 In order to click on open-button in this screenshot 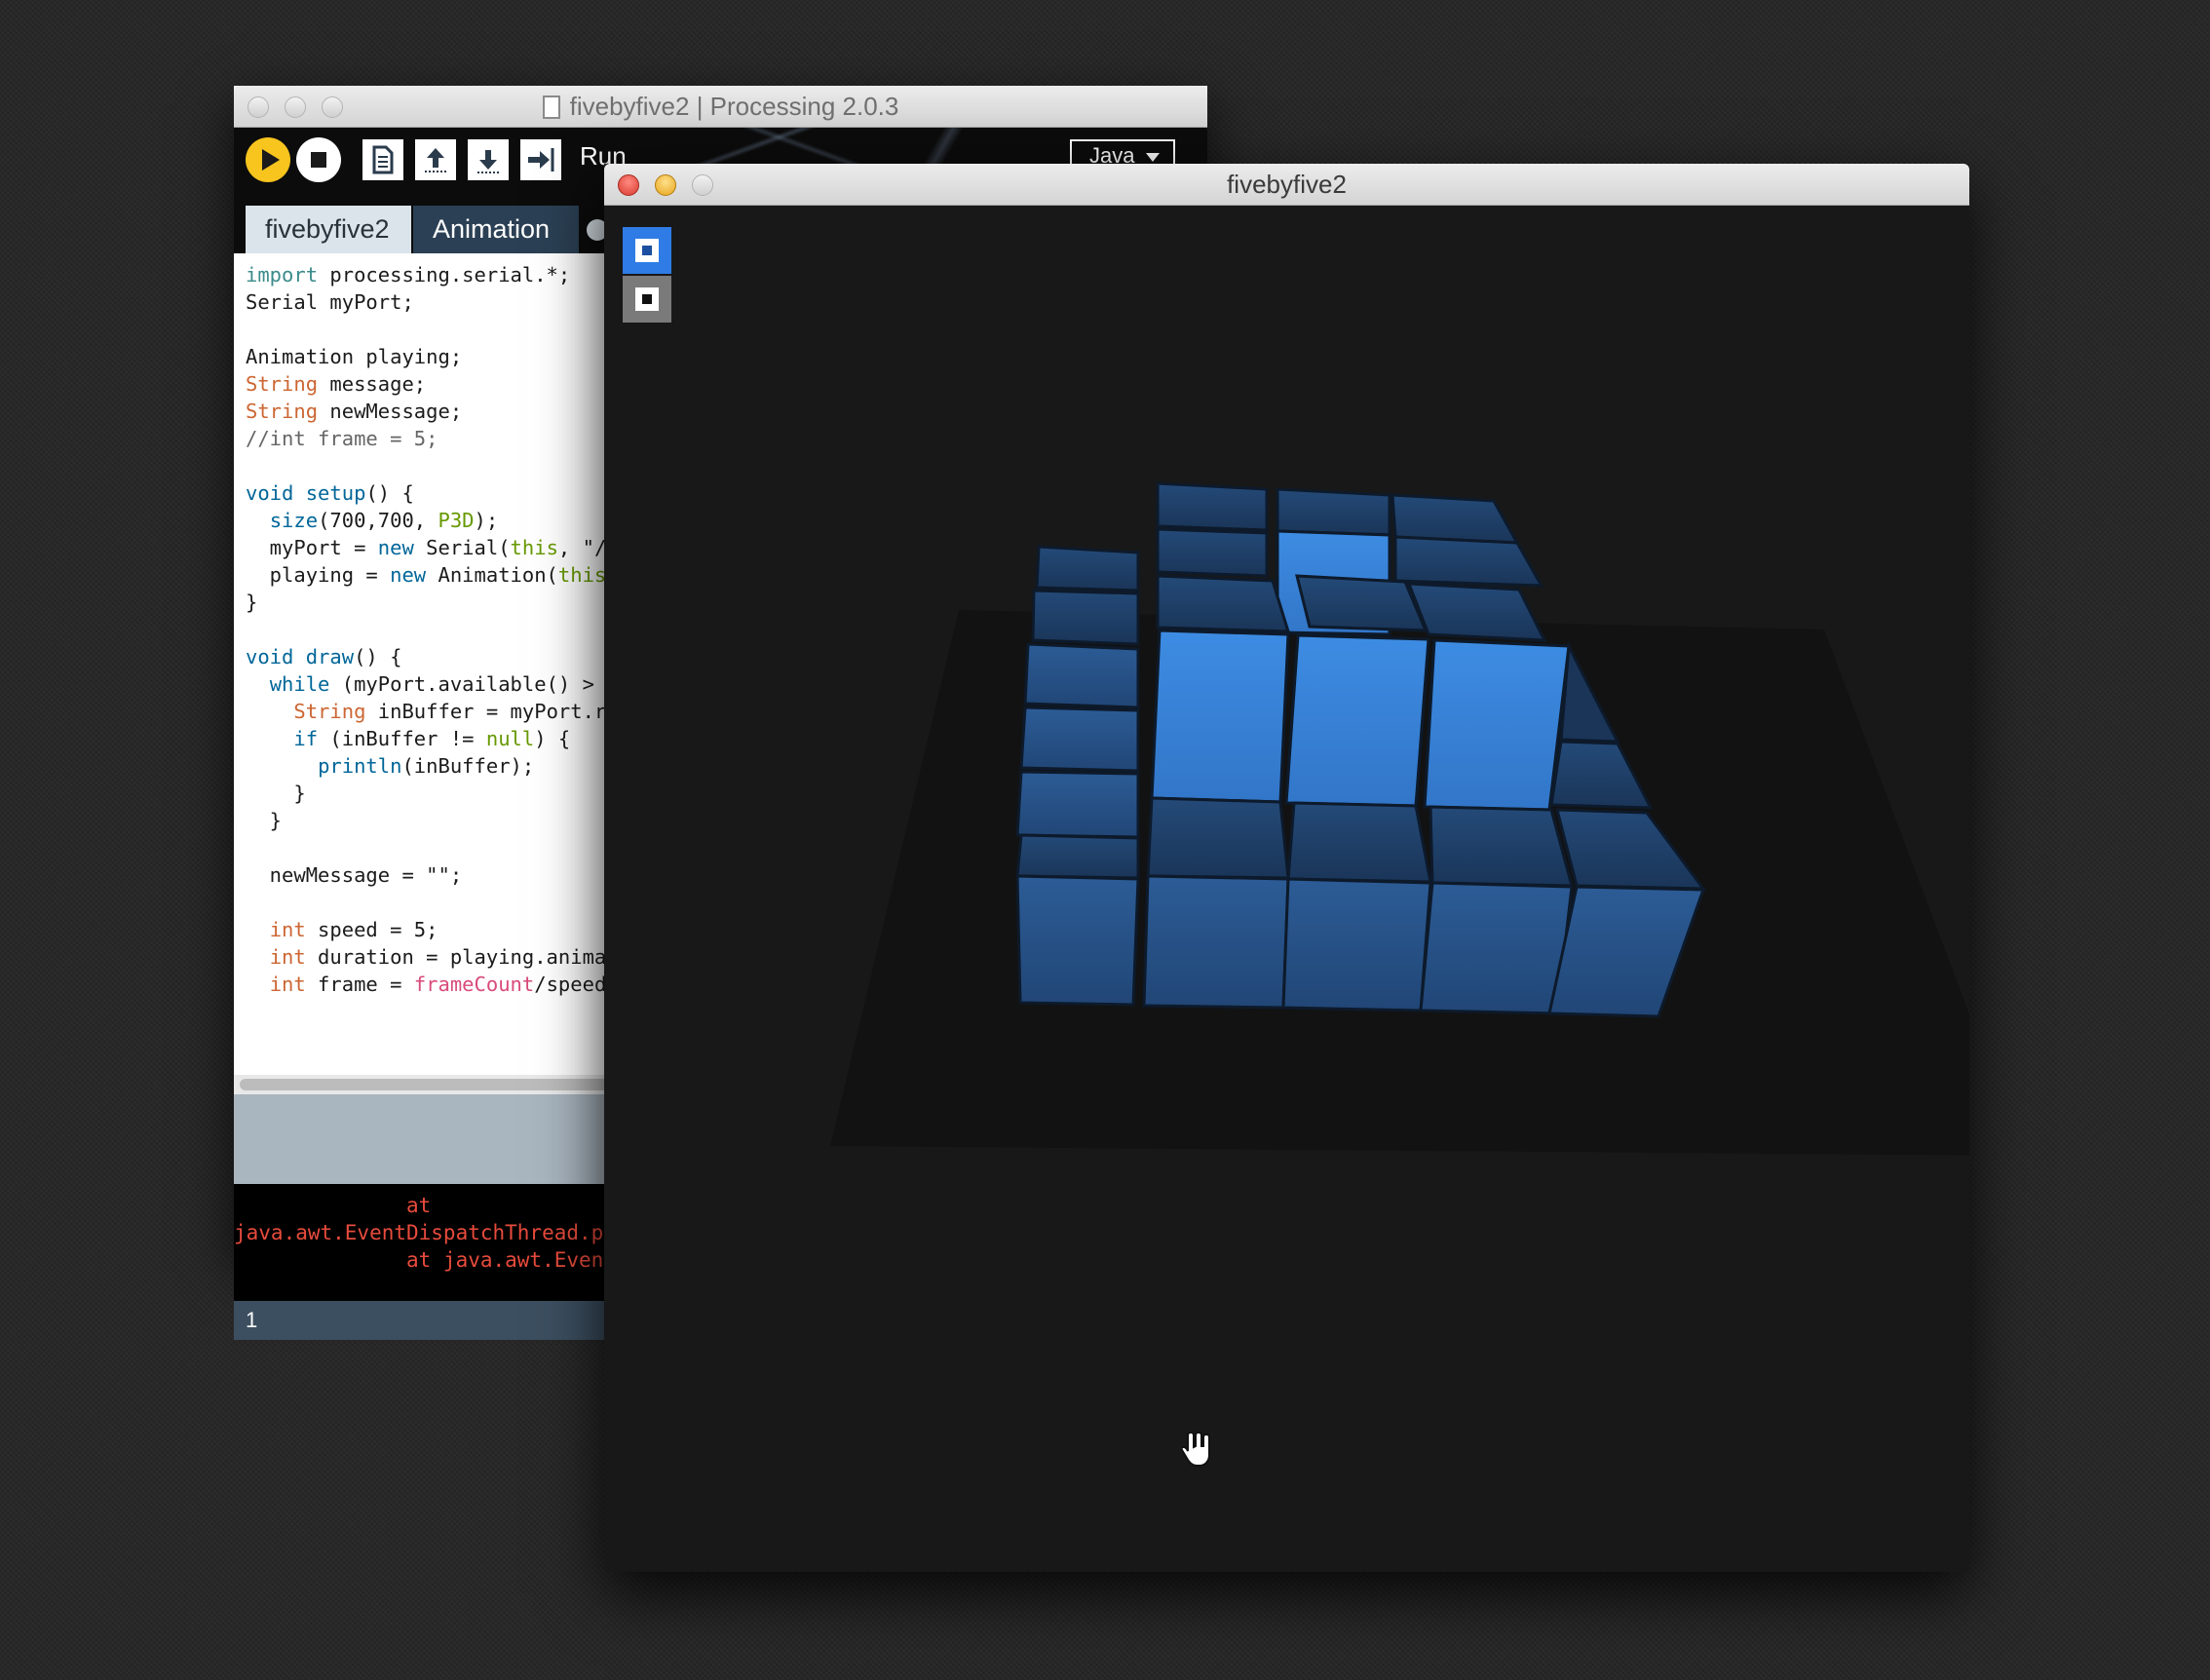, I will do `click(435, 159)`.